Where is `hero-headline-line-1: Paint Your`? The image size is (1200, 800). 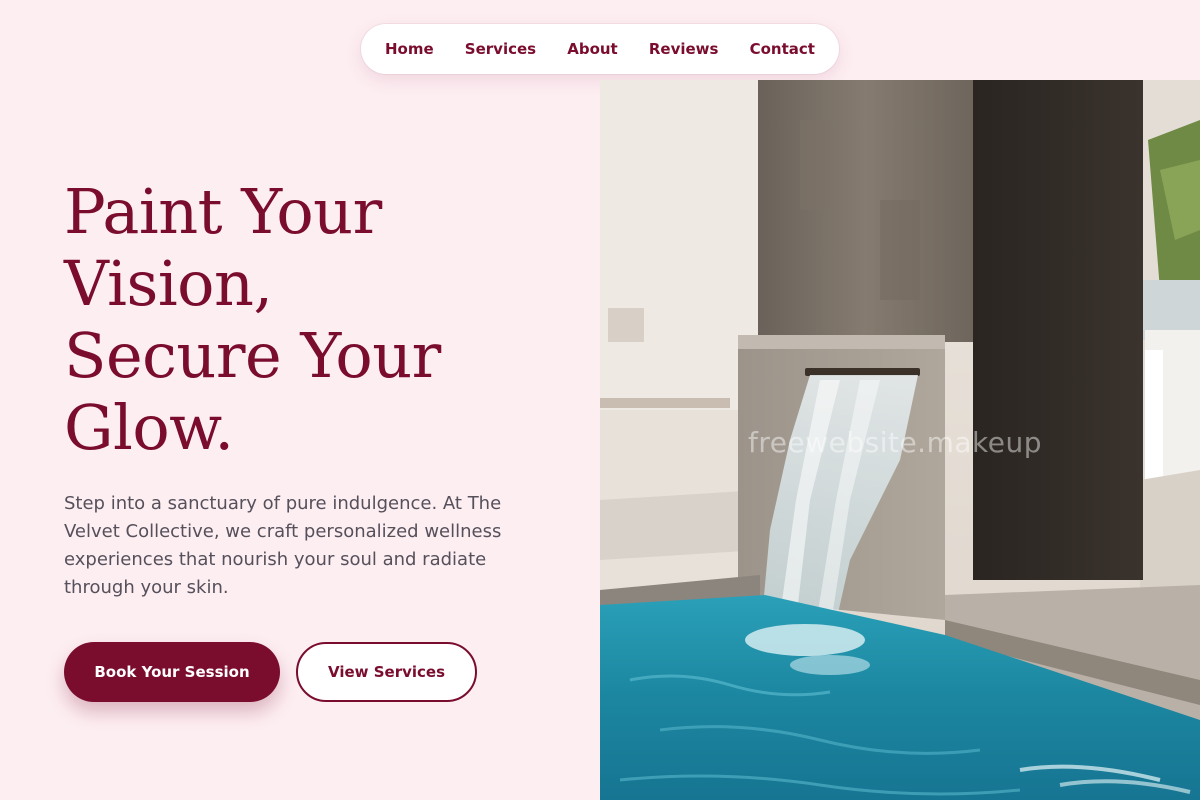
hero-headline-line-1: Paint Your is located at coordinates (223, 211).